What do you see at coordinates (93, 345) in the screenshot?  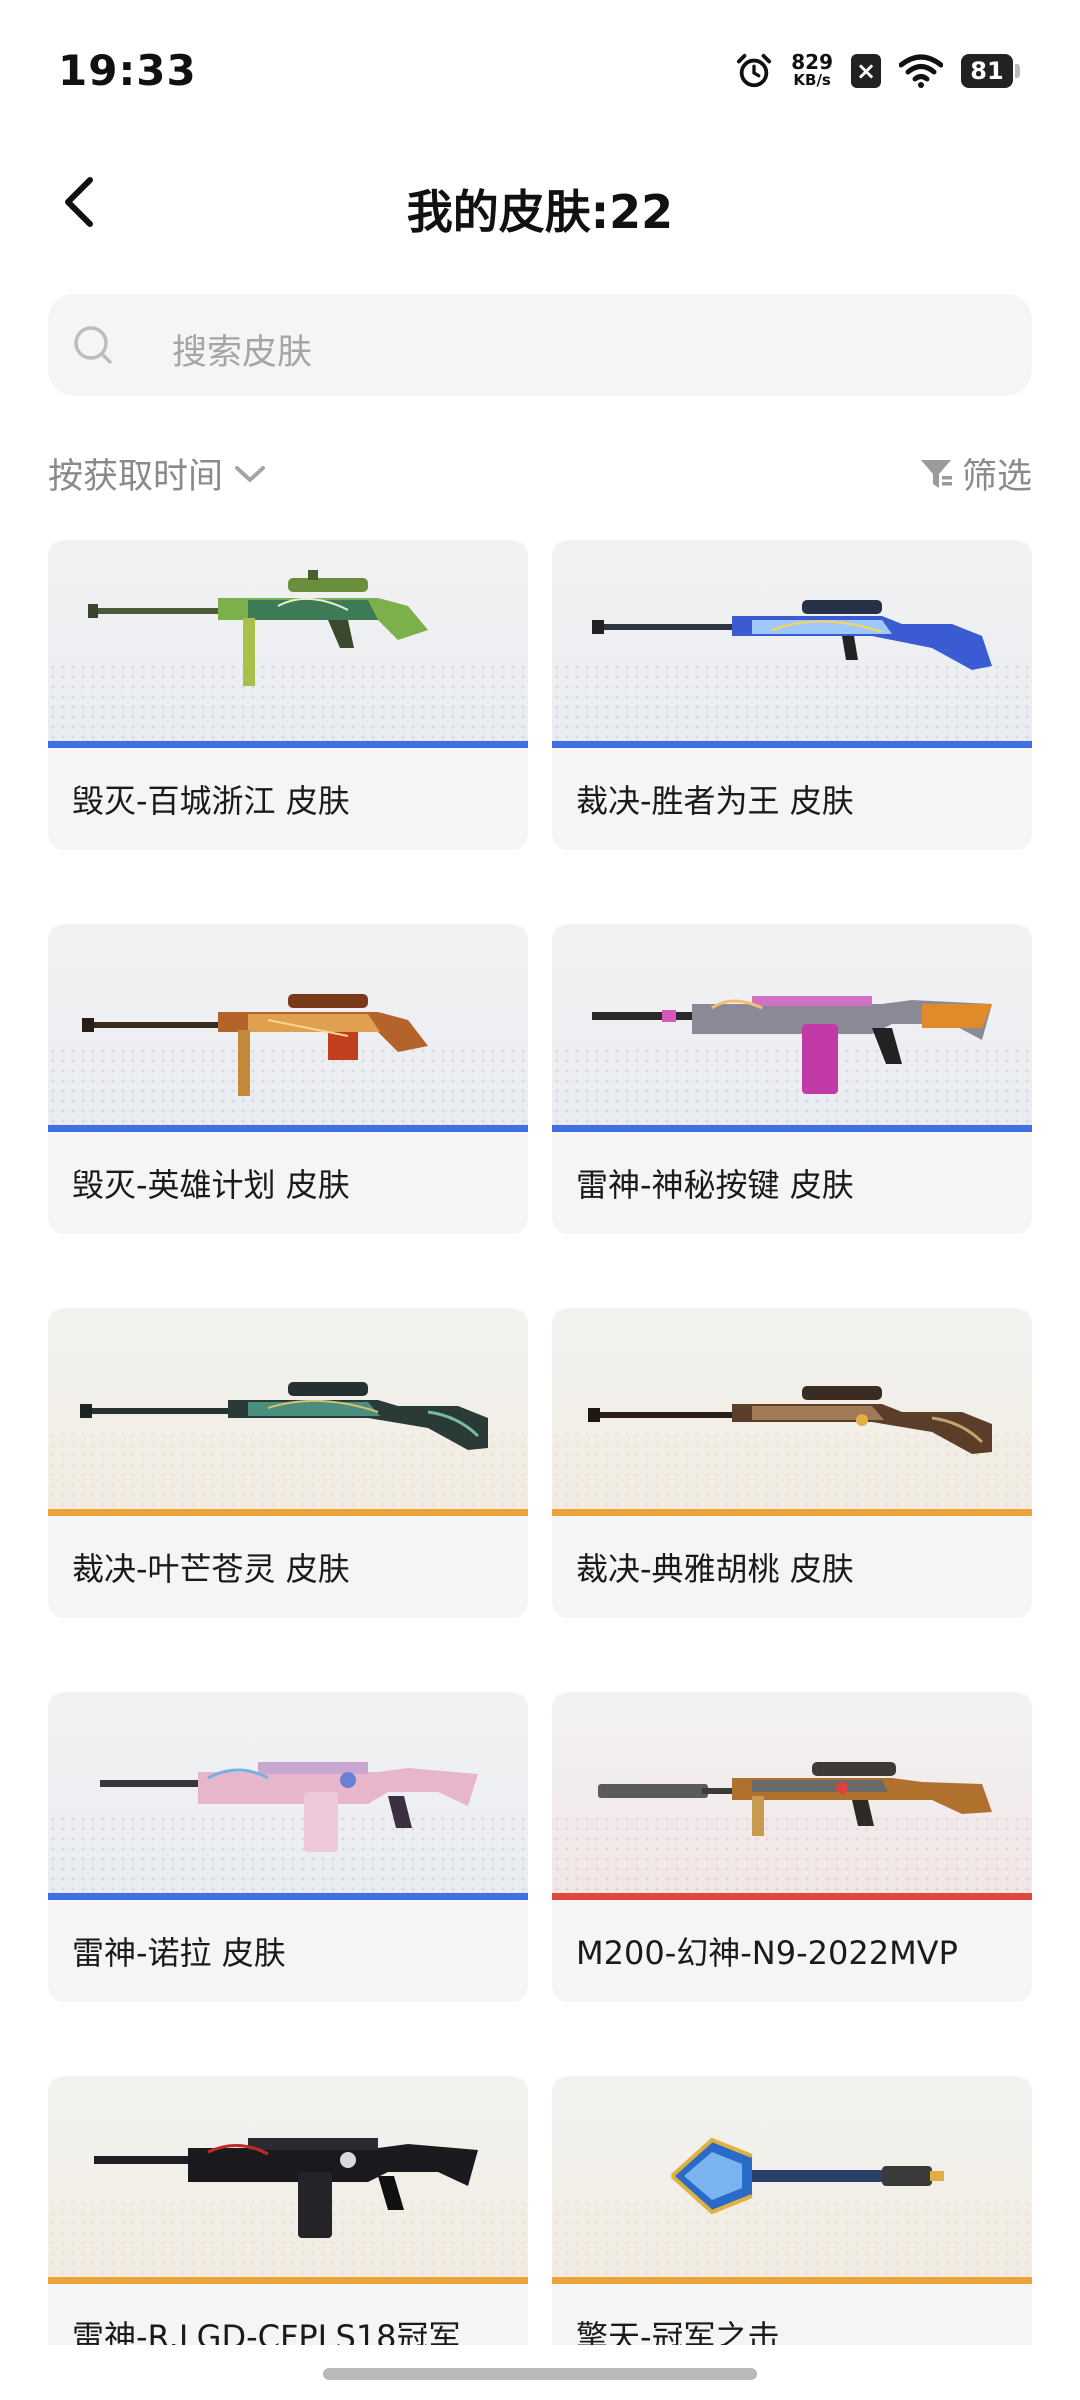 I see `search-icon` at bounding box center [93, 345].